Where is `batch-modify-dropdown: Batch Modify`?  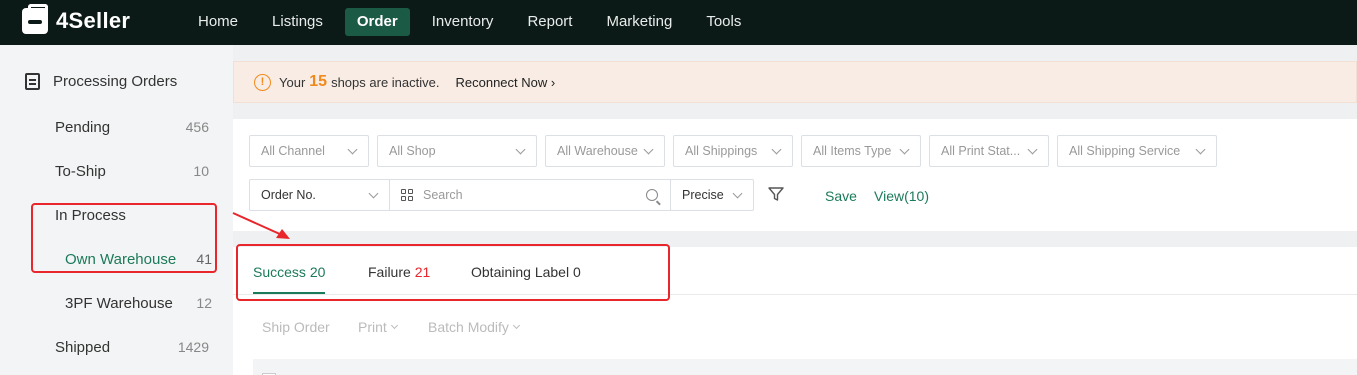 batch-modify-dropdown: Batch Modify is located at coordinates (474, 327).